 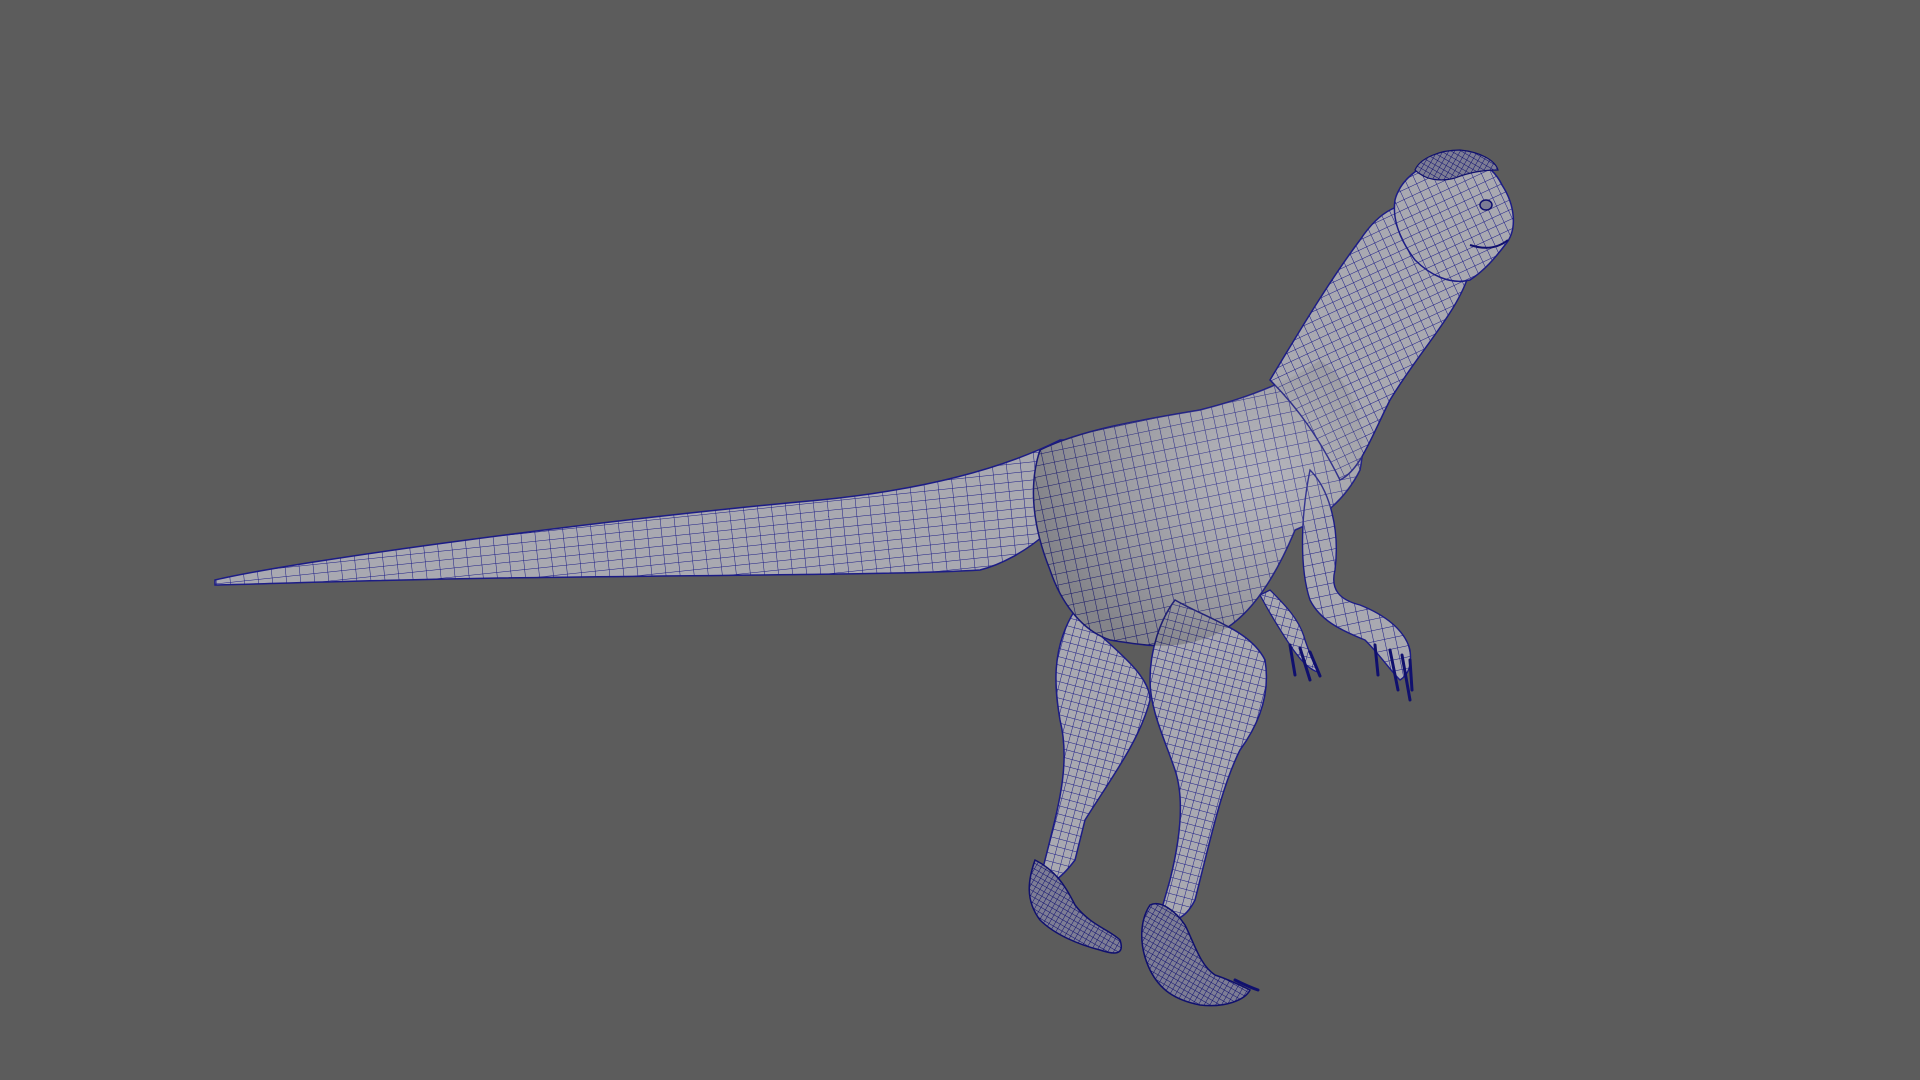 I want to click on near-foot, so click(x=1196, y=955).